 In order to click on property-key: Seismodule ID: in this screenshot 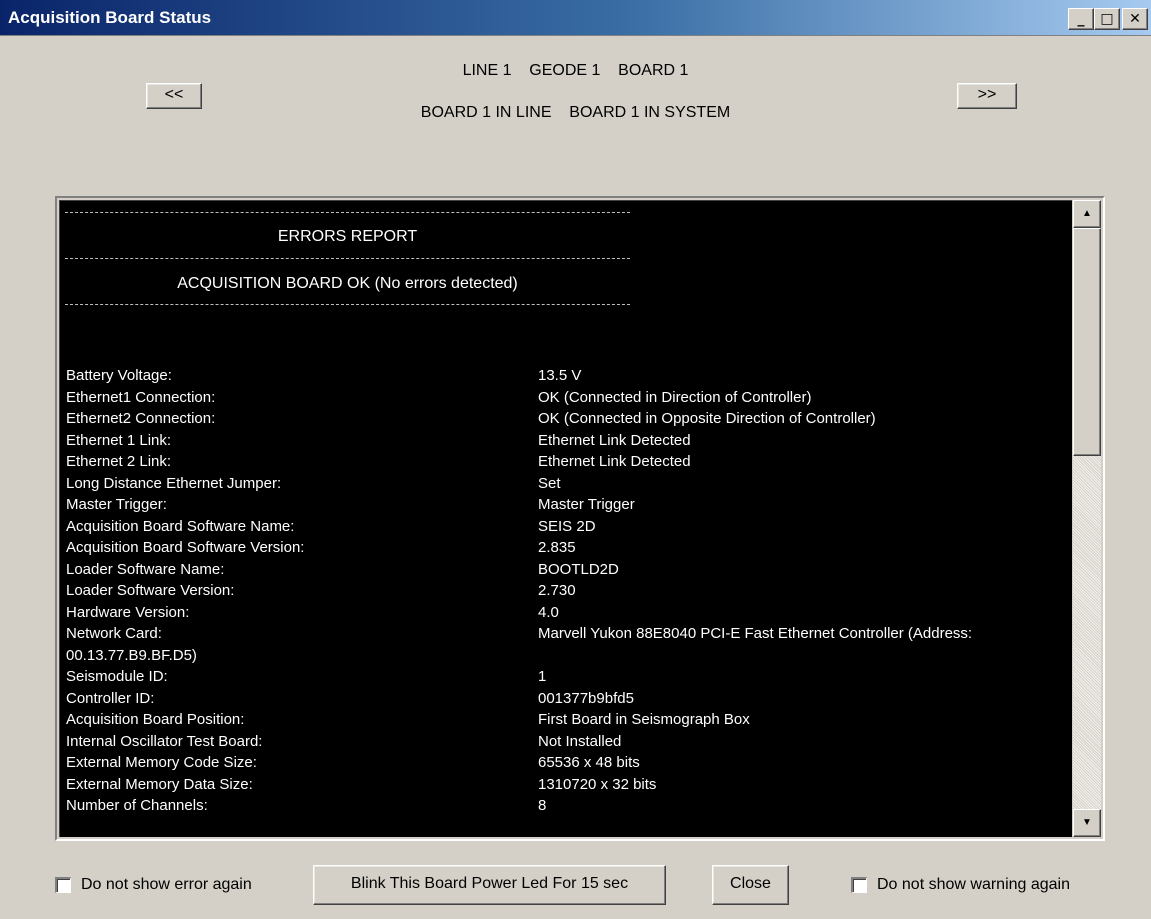, I will do `click(117, 676)`.